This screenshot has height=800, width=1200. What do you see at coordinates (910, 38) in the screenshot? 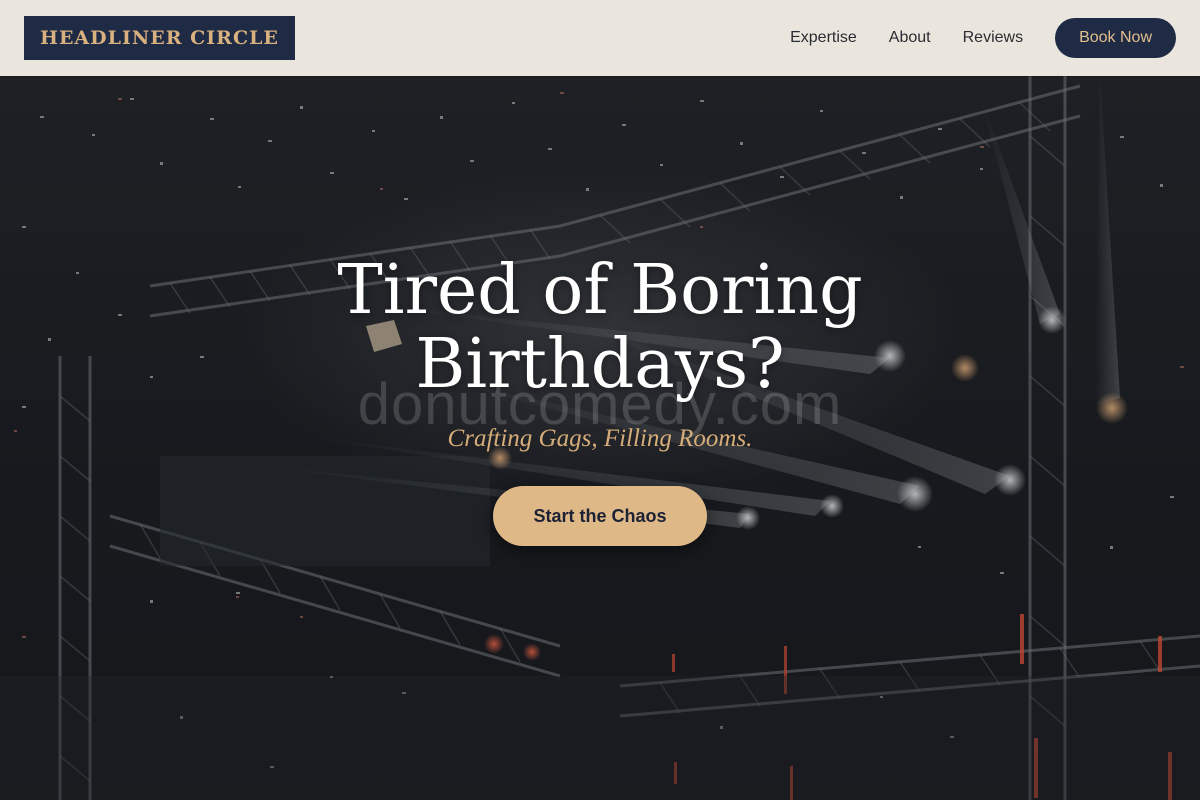
I see `nav-link-about: About` at bounding box center [910, 38].